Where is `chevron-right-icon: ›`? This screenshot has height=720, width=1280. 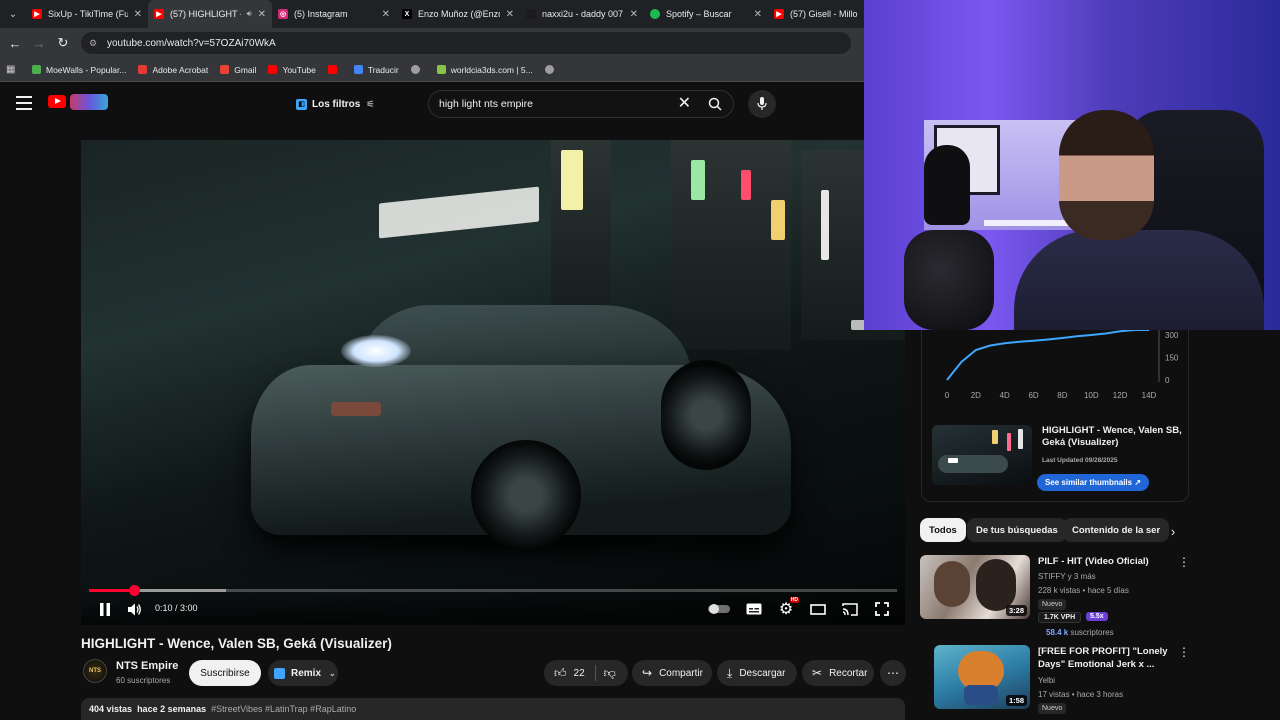 chevron-right-icon: › is located at coordinates (1173, 531).